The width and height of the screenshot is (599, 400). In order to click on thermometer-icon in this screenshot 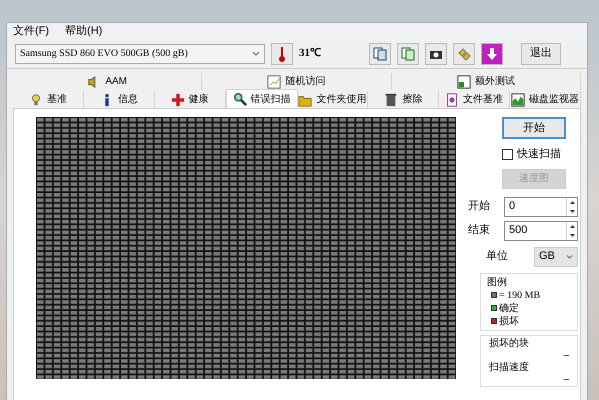, I will do `click(282, 54)`.